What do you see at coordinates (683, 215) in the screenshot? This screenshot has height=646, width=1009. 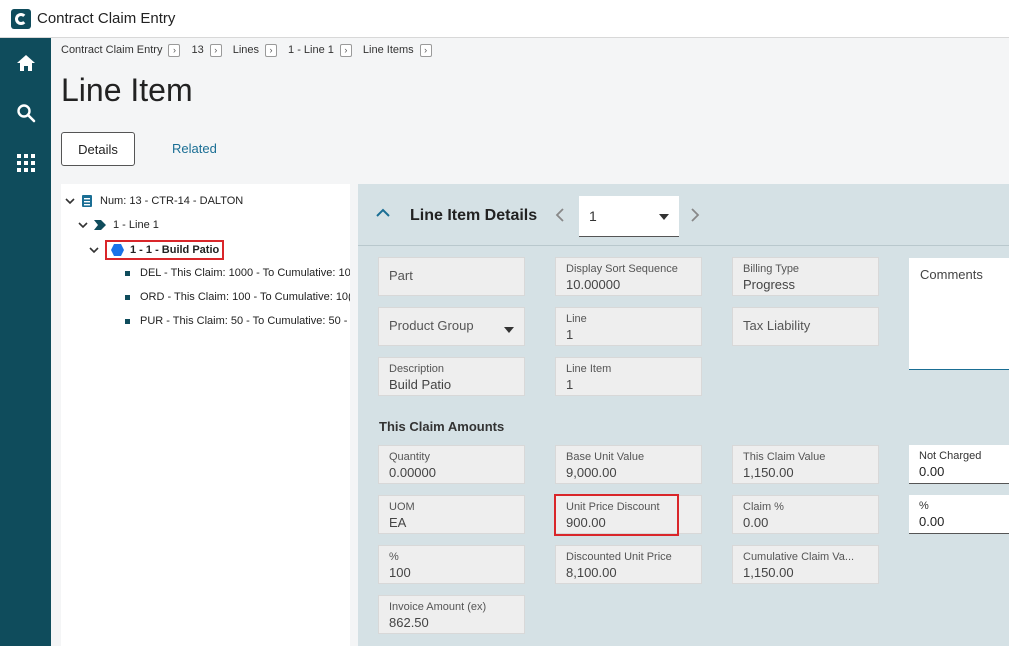 I see `detail-header: Line Item Details 1` at bounding box center [683, 215].